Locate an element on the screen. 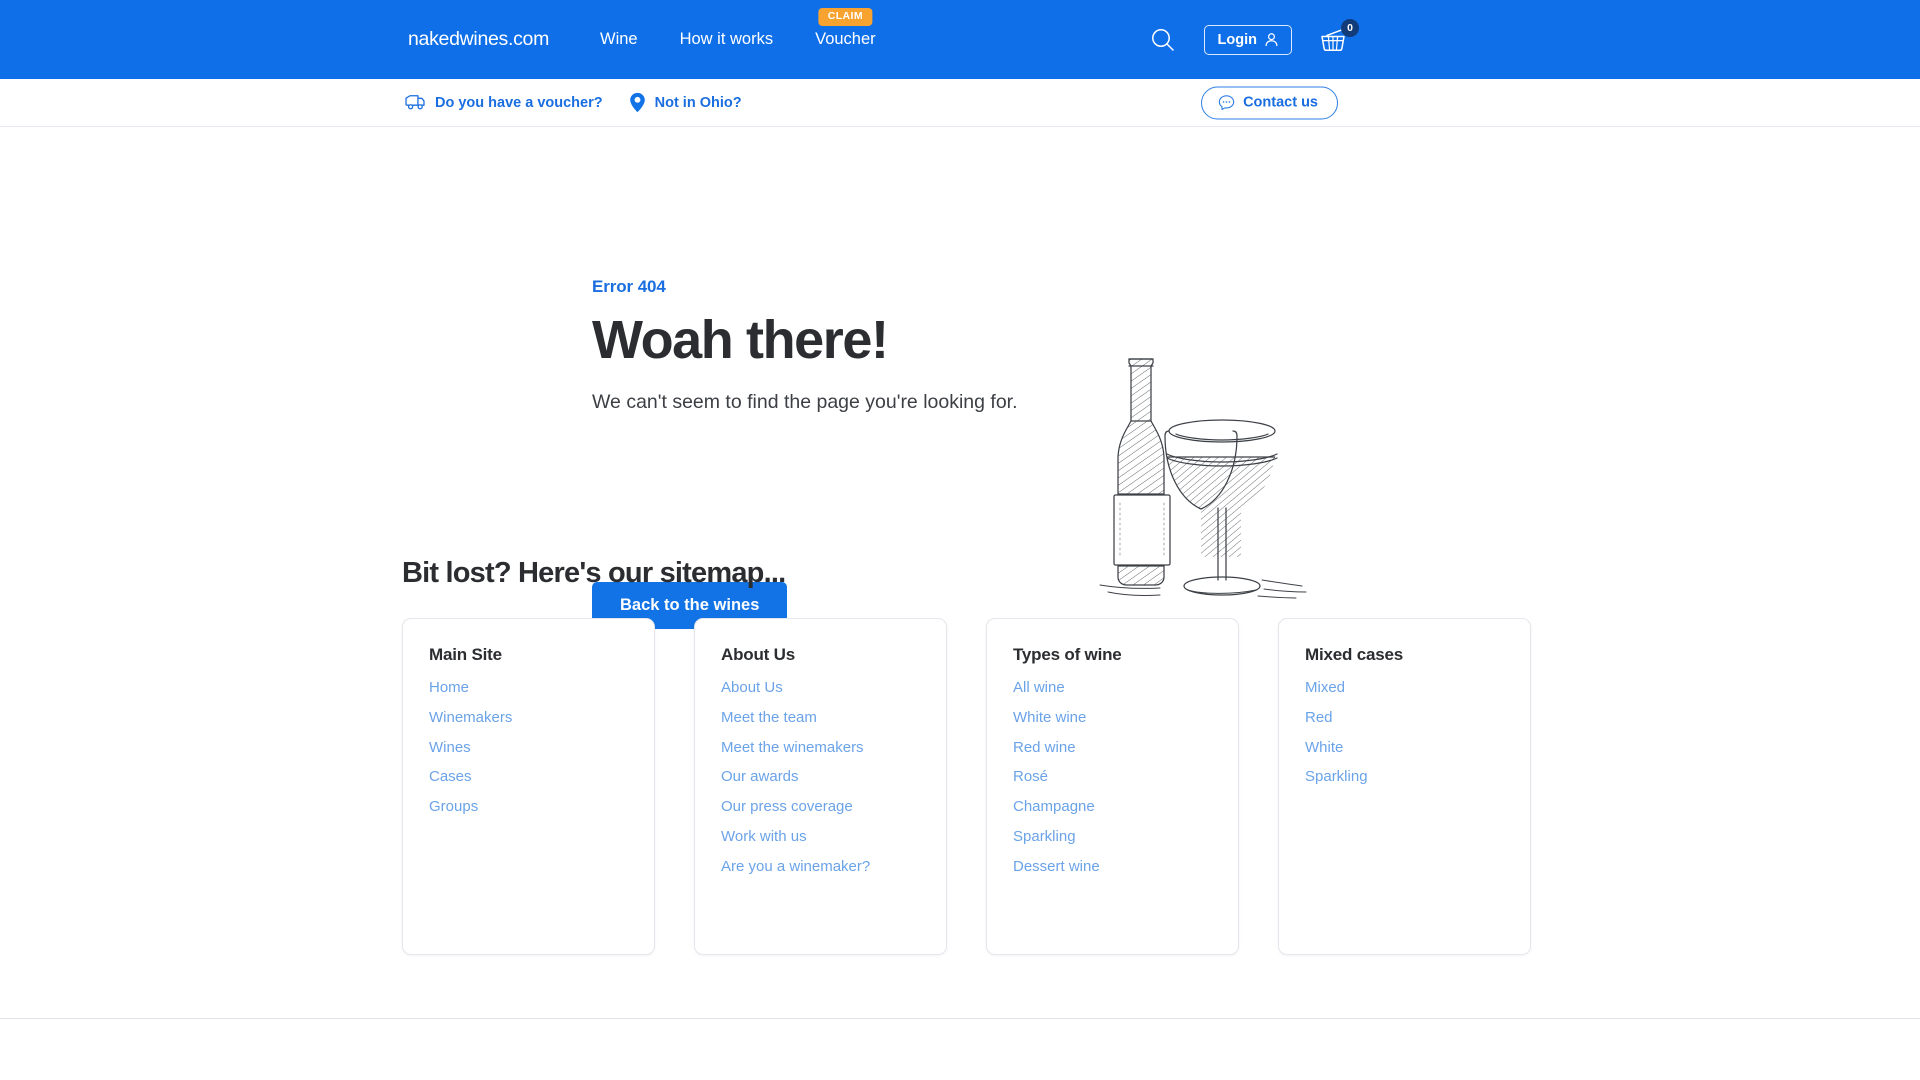  list-item: Are you a winemaker? is located at coordinates (833, 867).